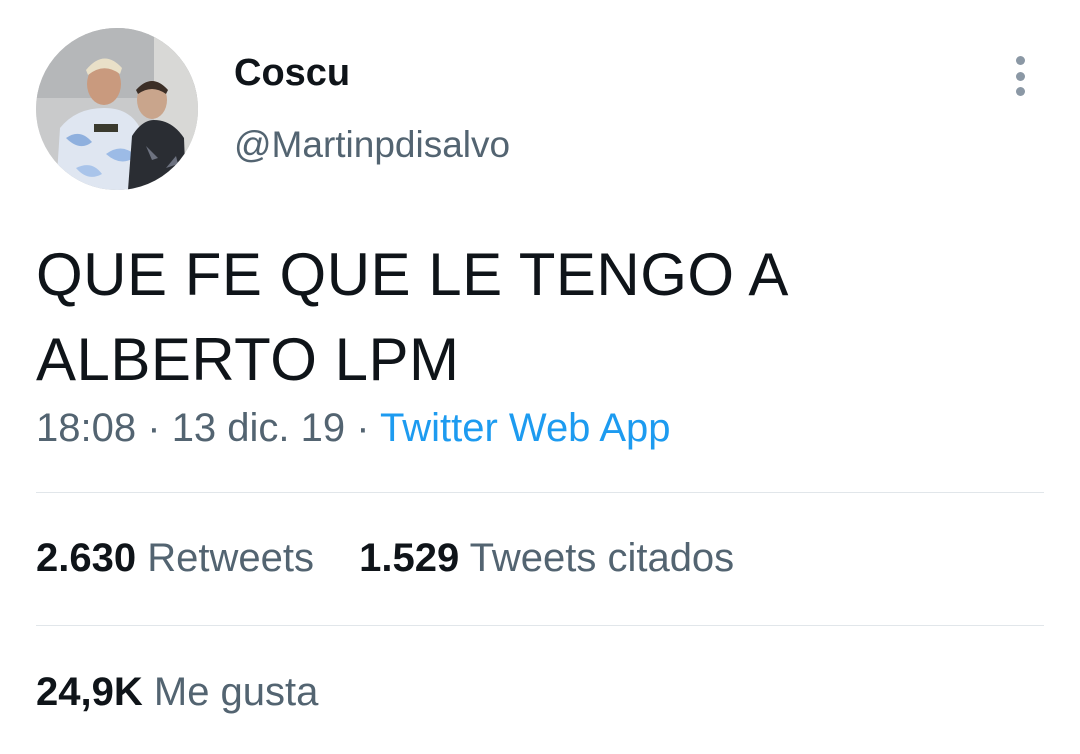 This screenshot has width=1080, height=754. I want to click on avatar-photo, so click(117, 109).